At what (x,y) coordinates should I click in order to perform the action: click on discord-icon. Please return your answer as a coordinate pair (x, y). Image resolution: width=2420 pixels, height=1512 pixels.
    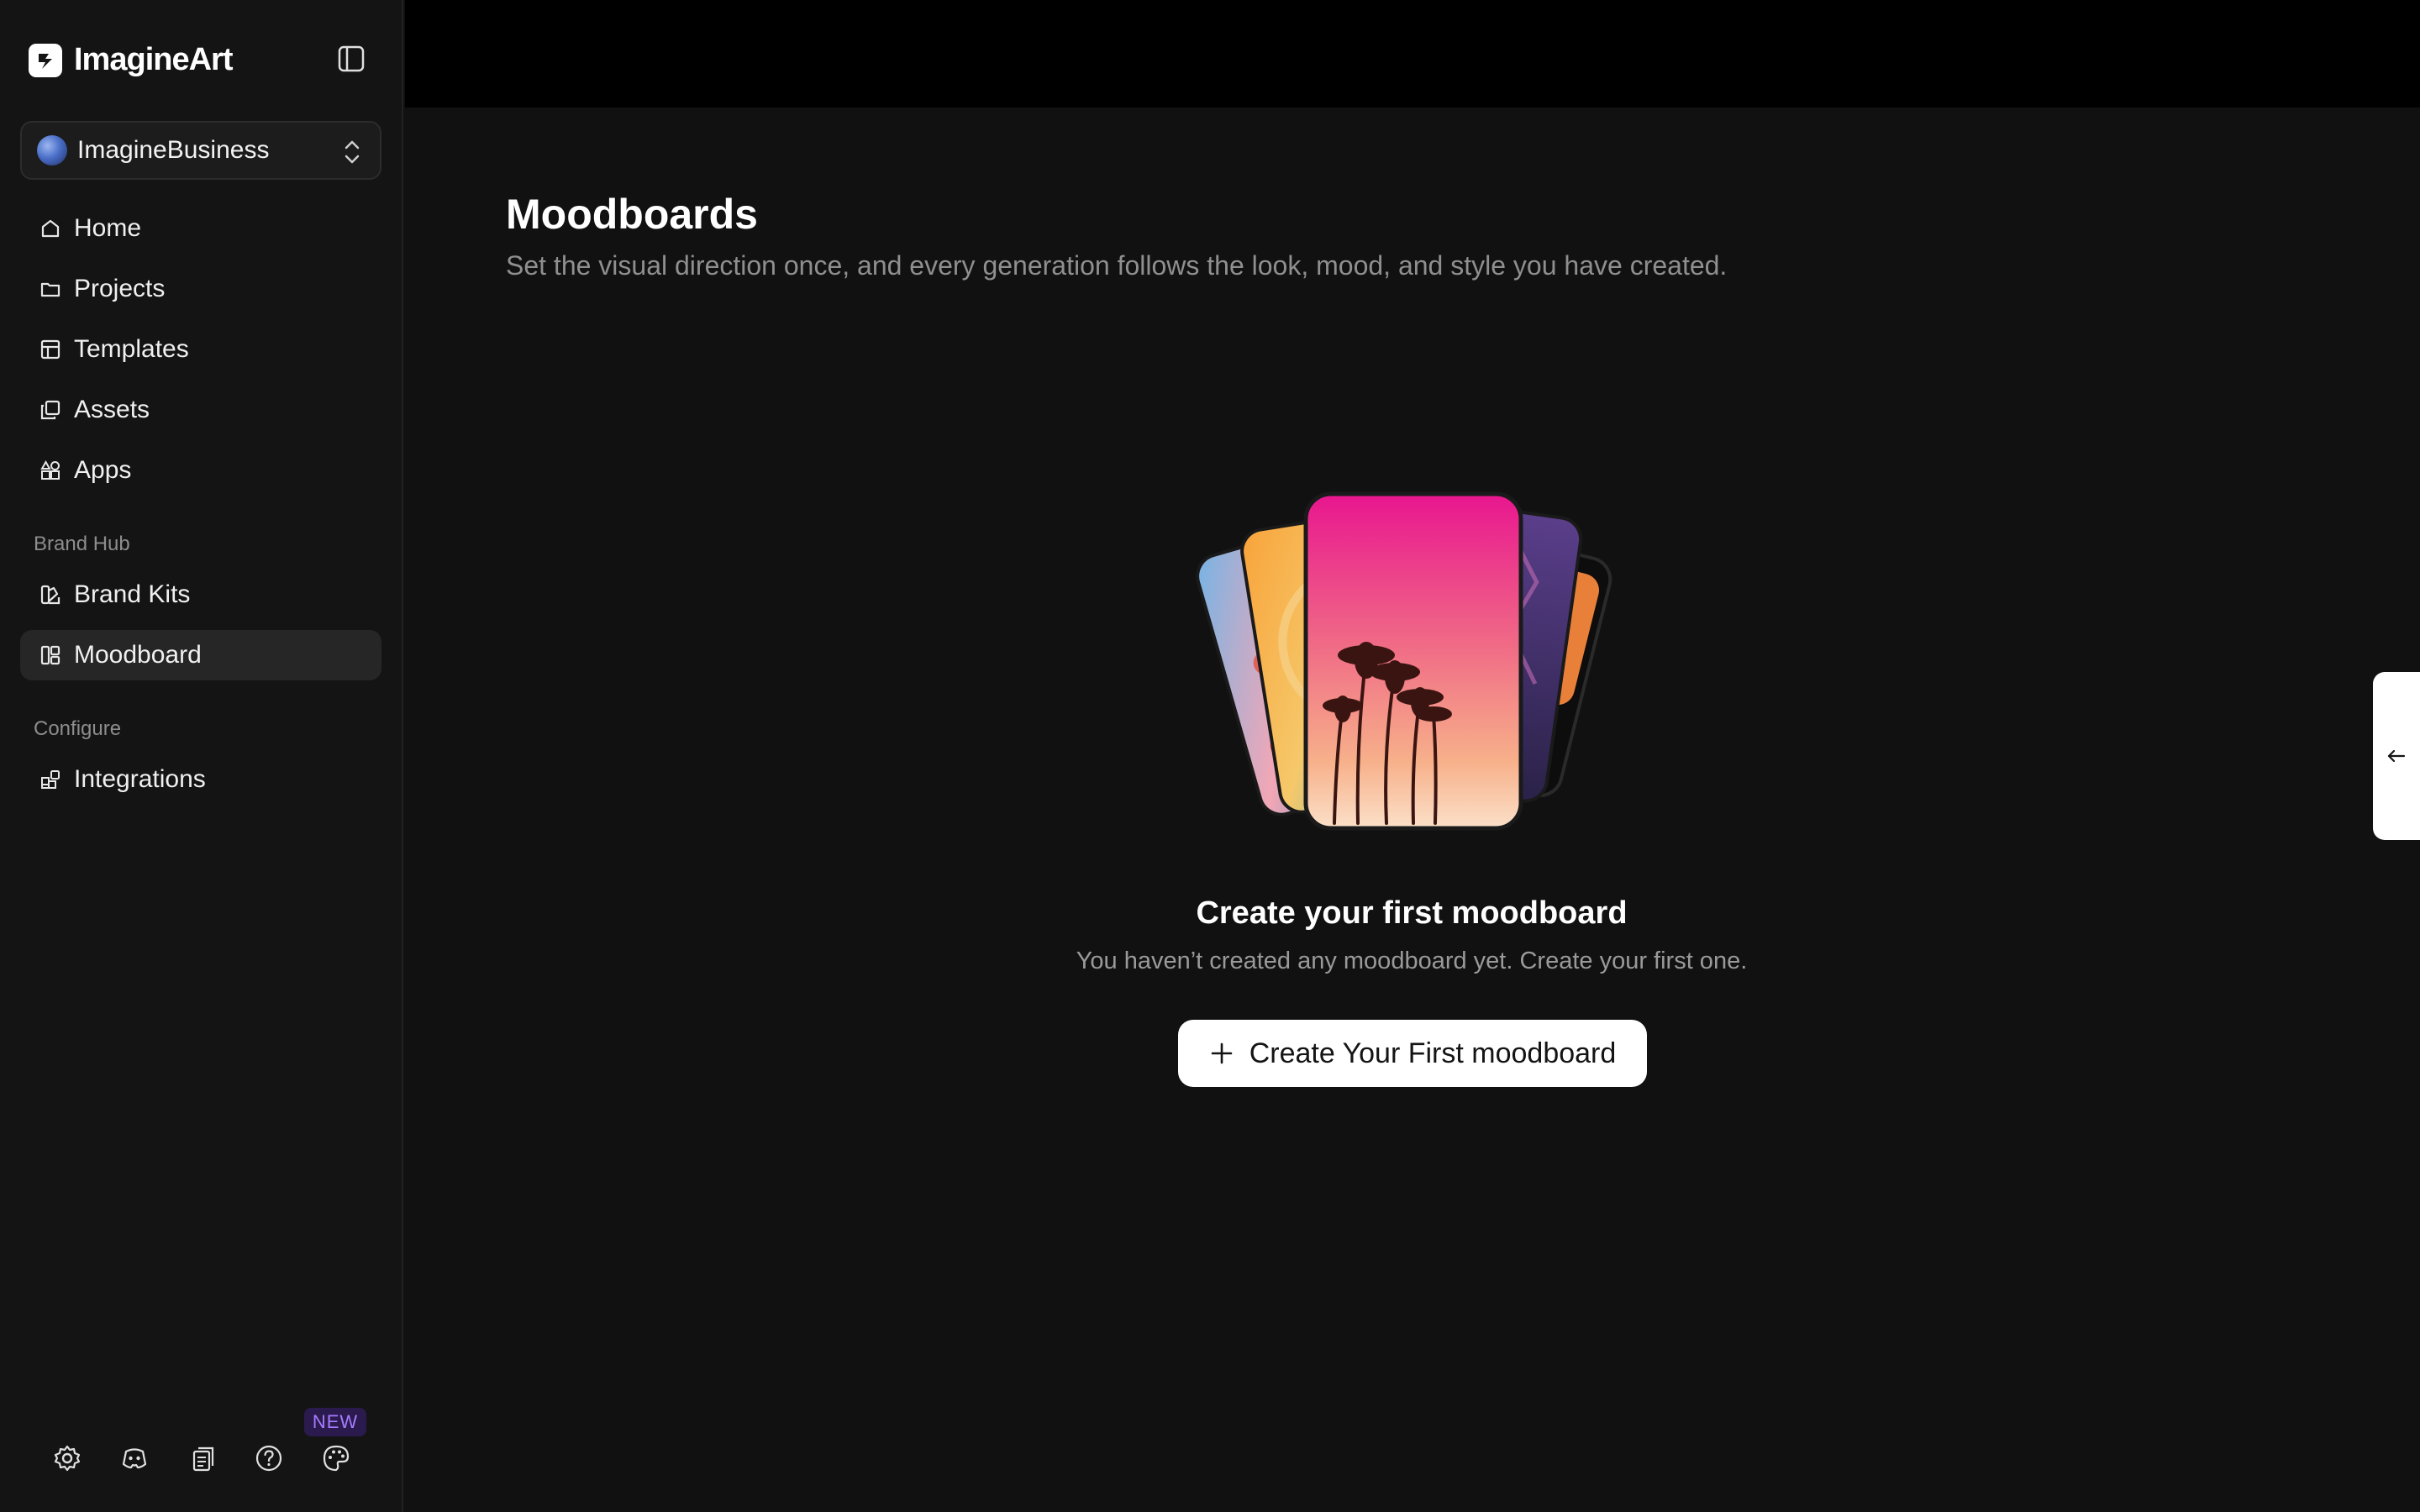
    Looking at the image, I should click on (134, 1458).